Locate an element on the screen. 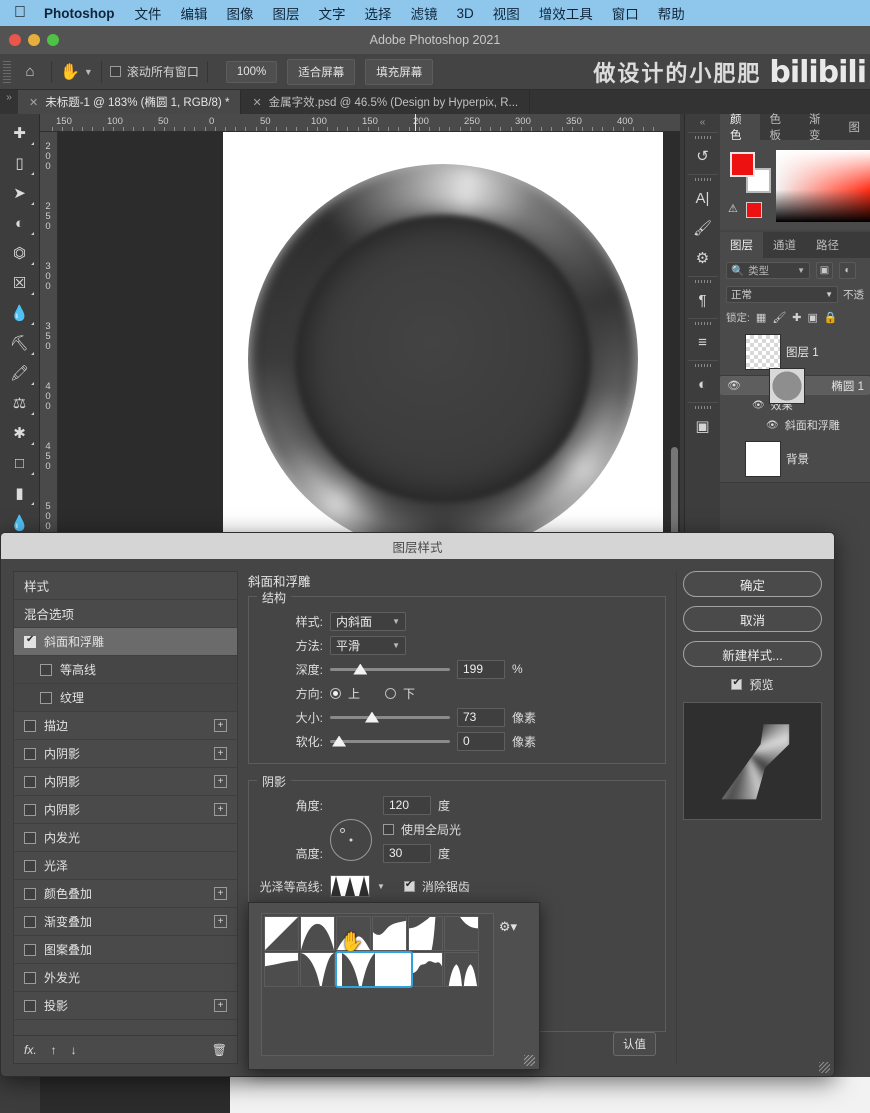 Image resolution: width=870 pixels, height=1113 pixels. contour-preset-half-round is located at coordinates (425, 933).